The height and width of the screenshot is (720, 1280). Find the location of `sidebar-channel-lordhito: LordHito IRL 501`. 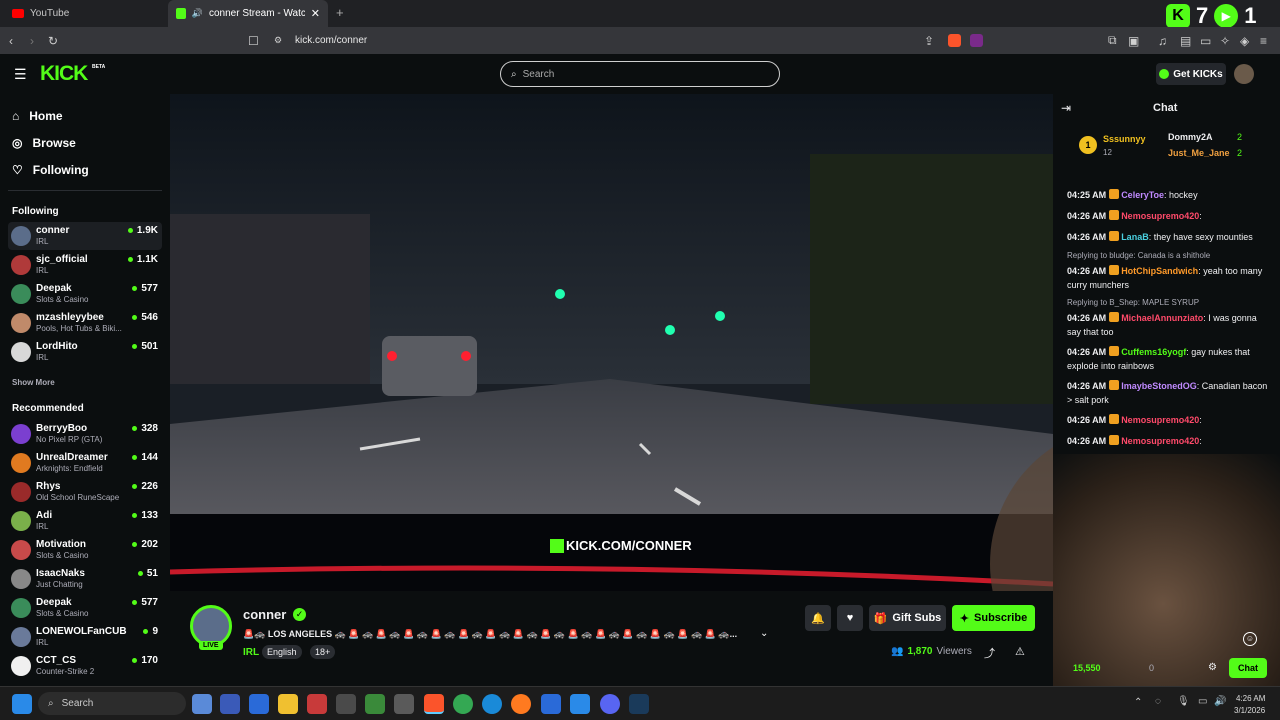

sidebar-channel-lordhito: LordHito IRL 501 is located at coordinates (85, 352).